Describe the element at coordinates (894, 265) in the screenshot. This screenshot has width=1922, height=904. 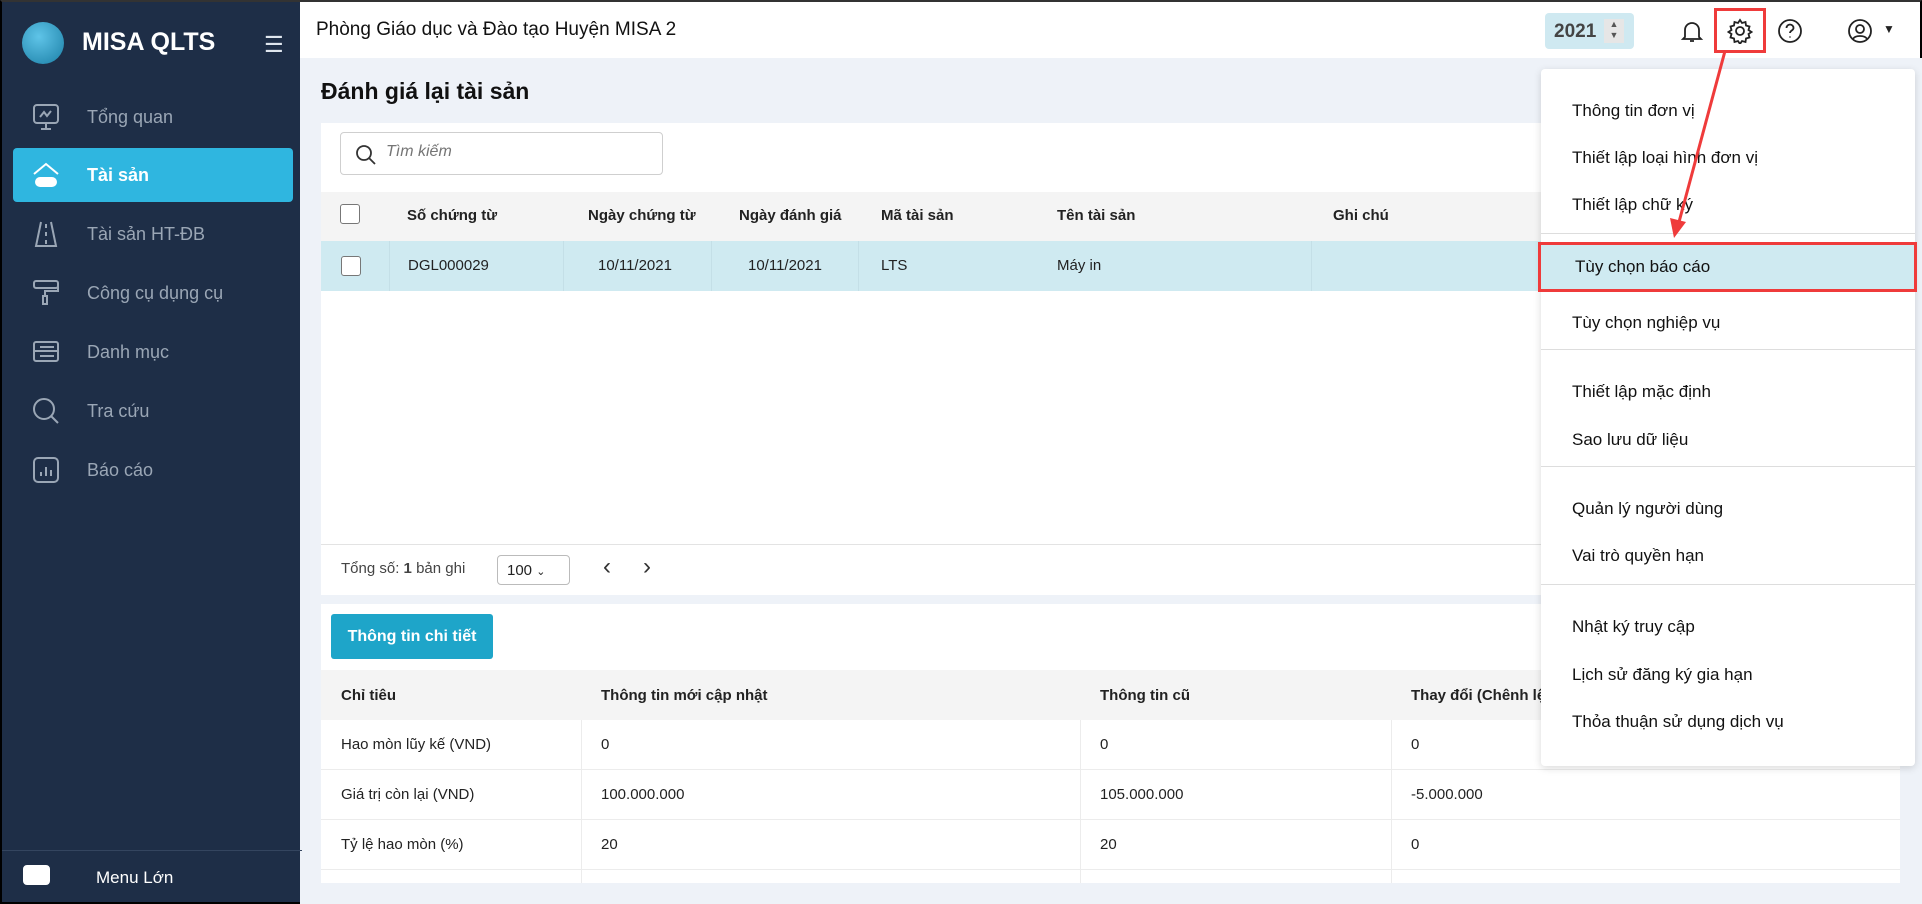
I see `cell-asset-code: LTS` at that location.